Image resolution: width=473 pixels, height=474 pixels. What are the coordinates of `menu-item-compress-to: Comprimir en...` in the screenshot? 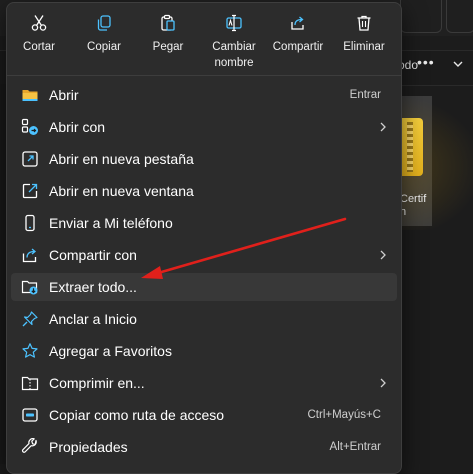 It's located at (204, 383).